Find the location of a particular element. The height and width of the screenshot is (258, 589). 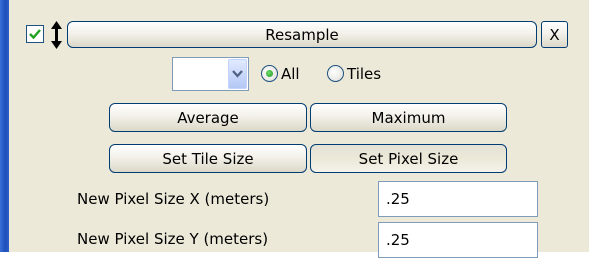

radio-all-label: All is located at coordinates (290, 74).